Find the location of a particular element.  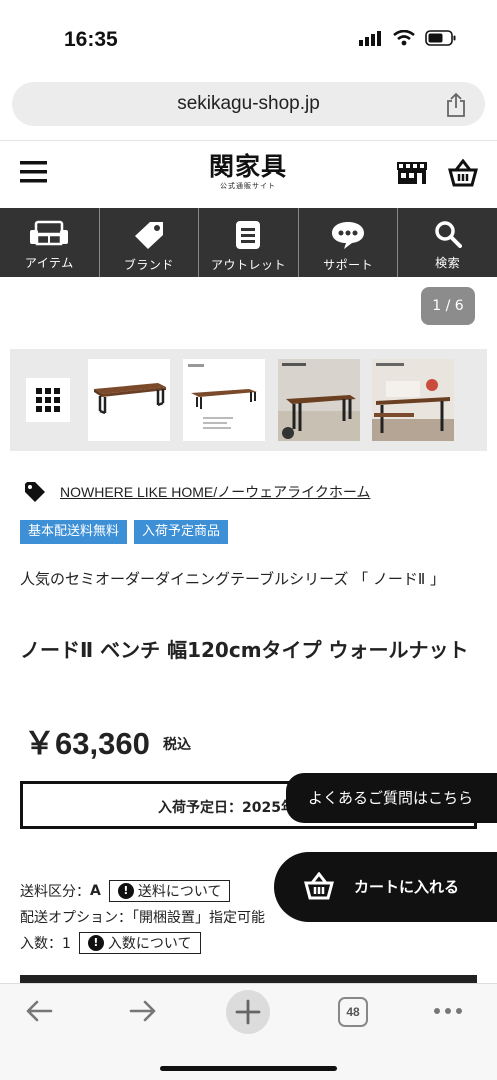

search-icon is located at coordinates (448, 234).